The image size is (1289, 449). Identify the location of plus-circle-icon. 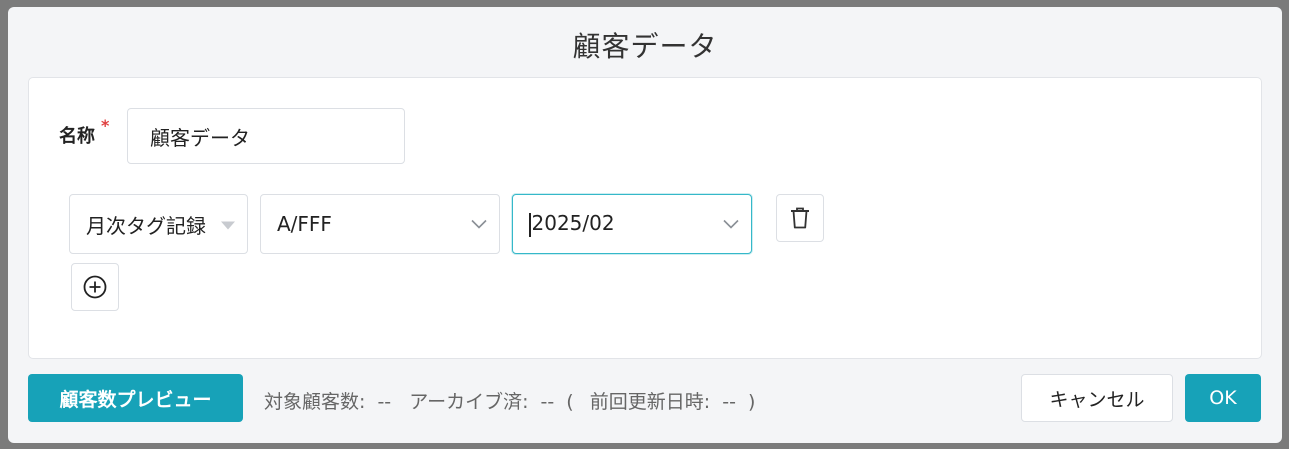
(95, 287).